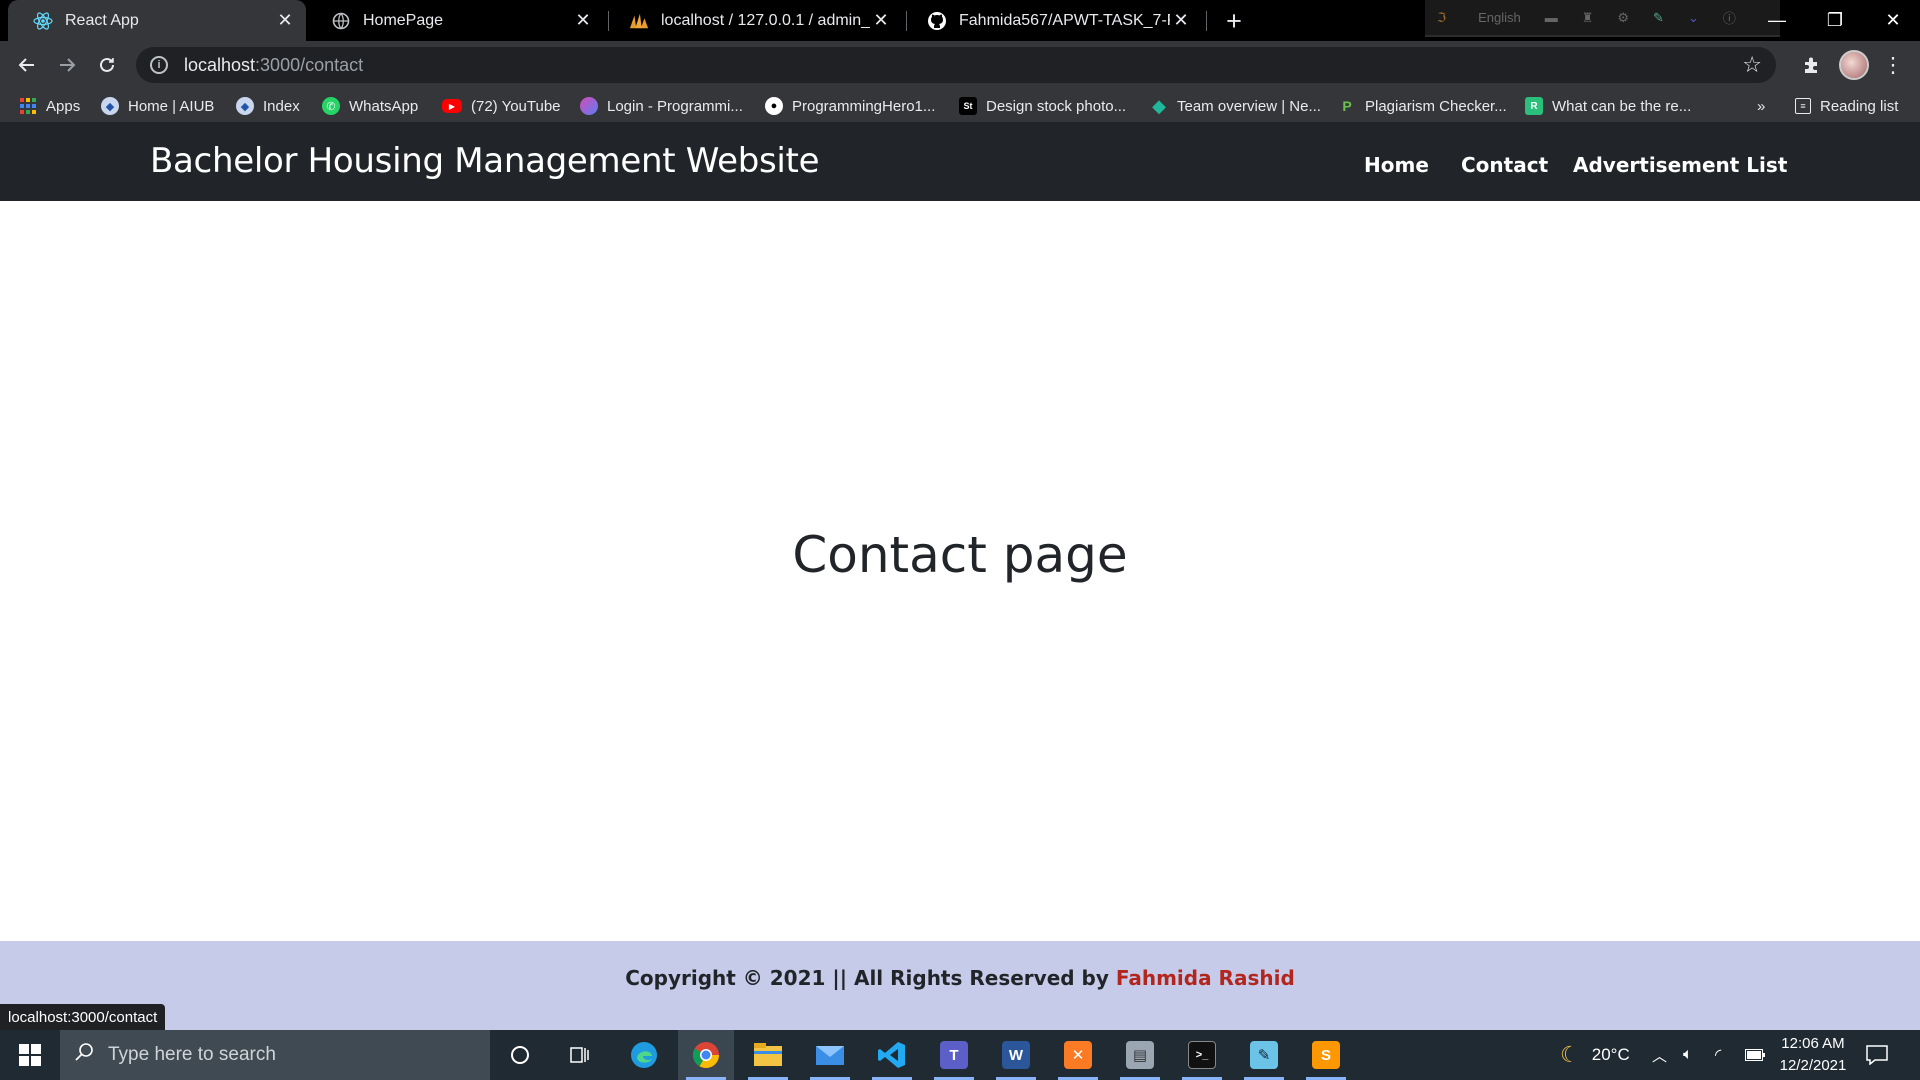 The height and width of the screenshot is (1080, 1920). What do you see at coordinates (1877, 1055) in the screenshot?
I see `notification-center-icon` at bounding box center [1877, 1055].